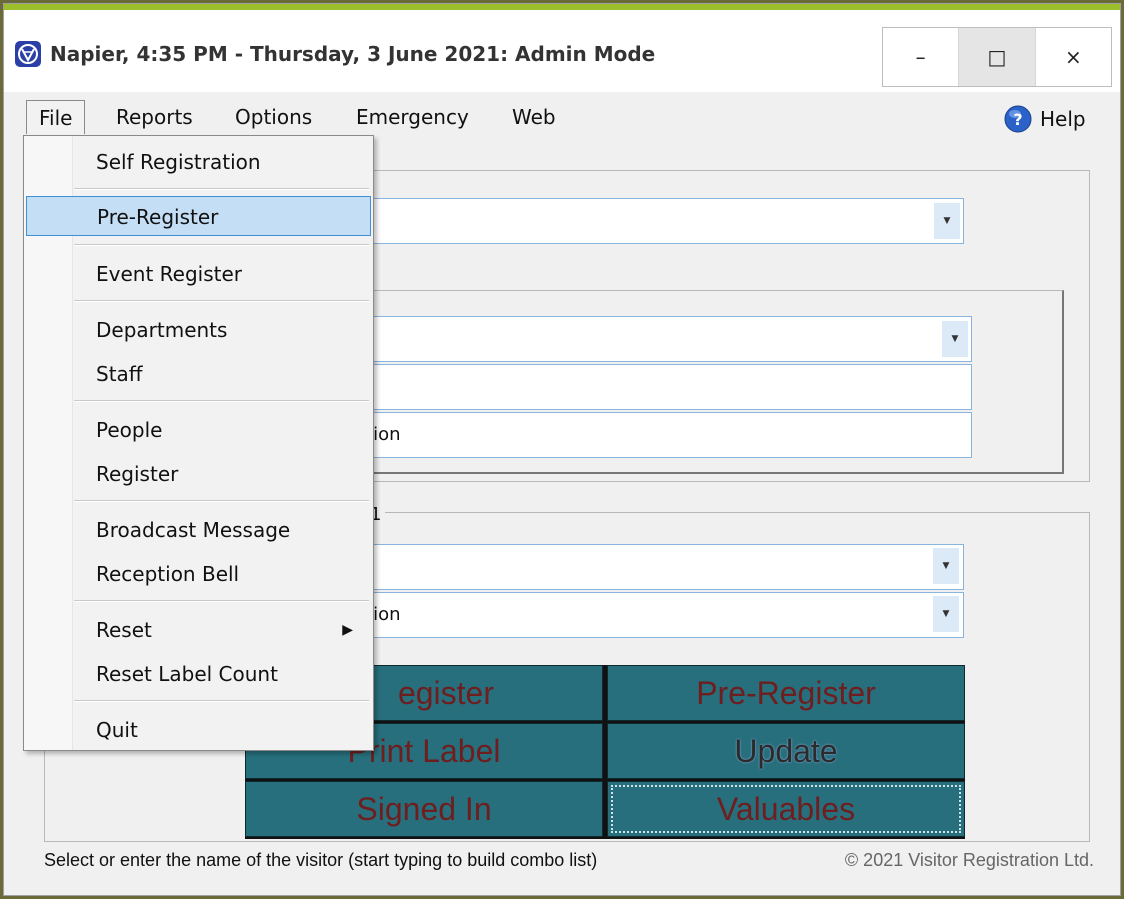 Image resolution: width=1124 pixels, height=899 pixels. What do you see at coordinates (273, 117) in the screenshot?
I see `menu-options: Options` at bounding box center [273, 117].